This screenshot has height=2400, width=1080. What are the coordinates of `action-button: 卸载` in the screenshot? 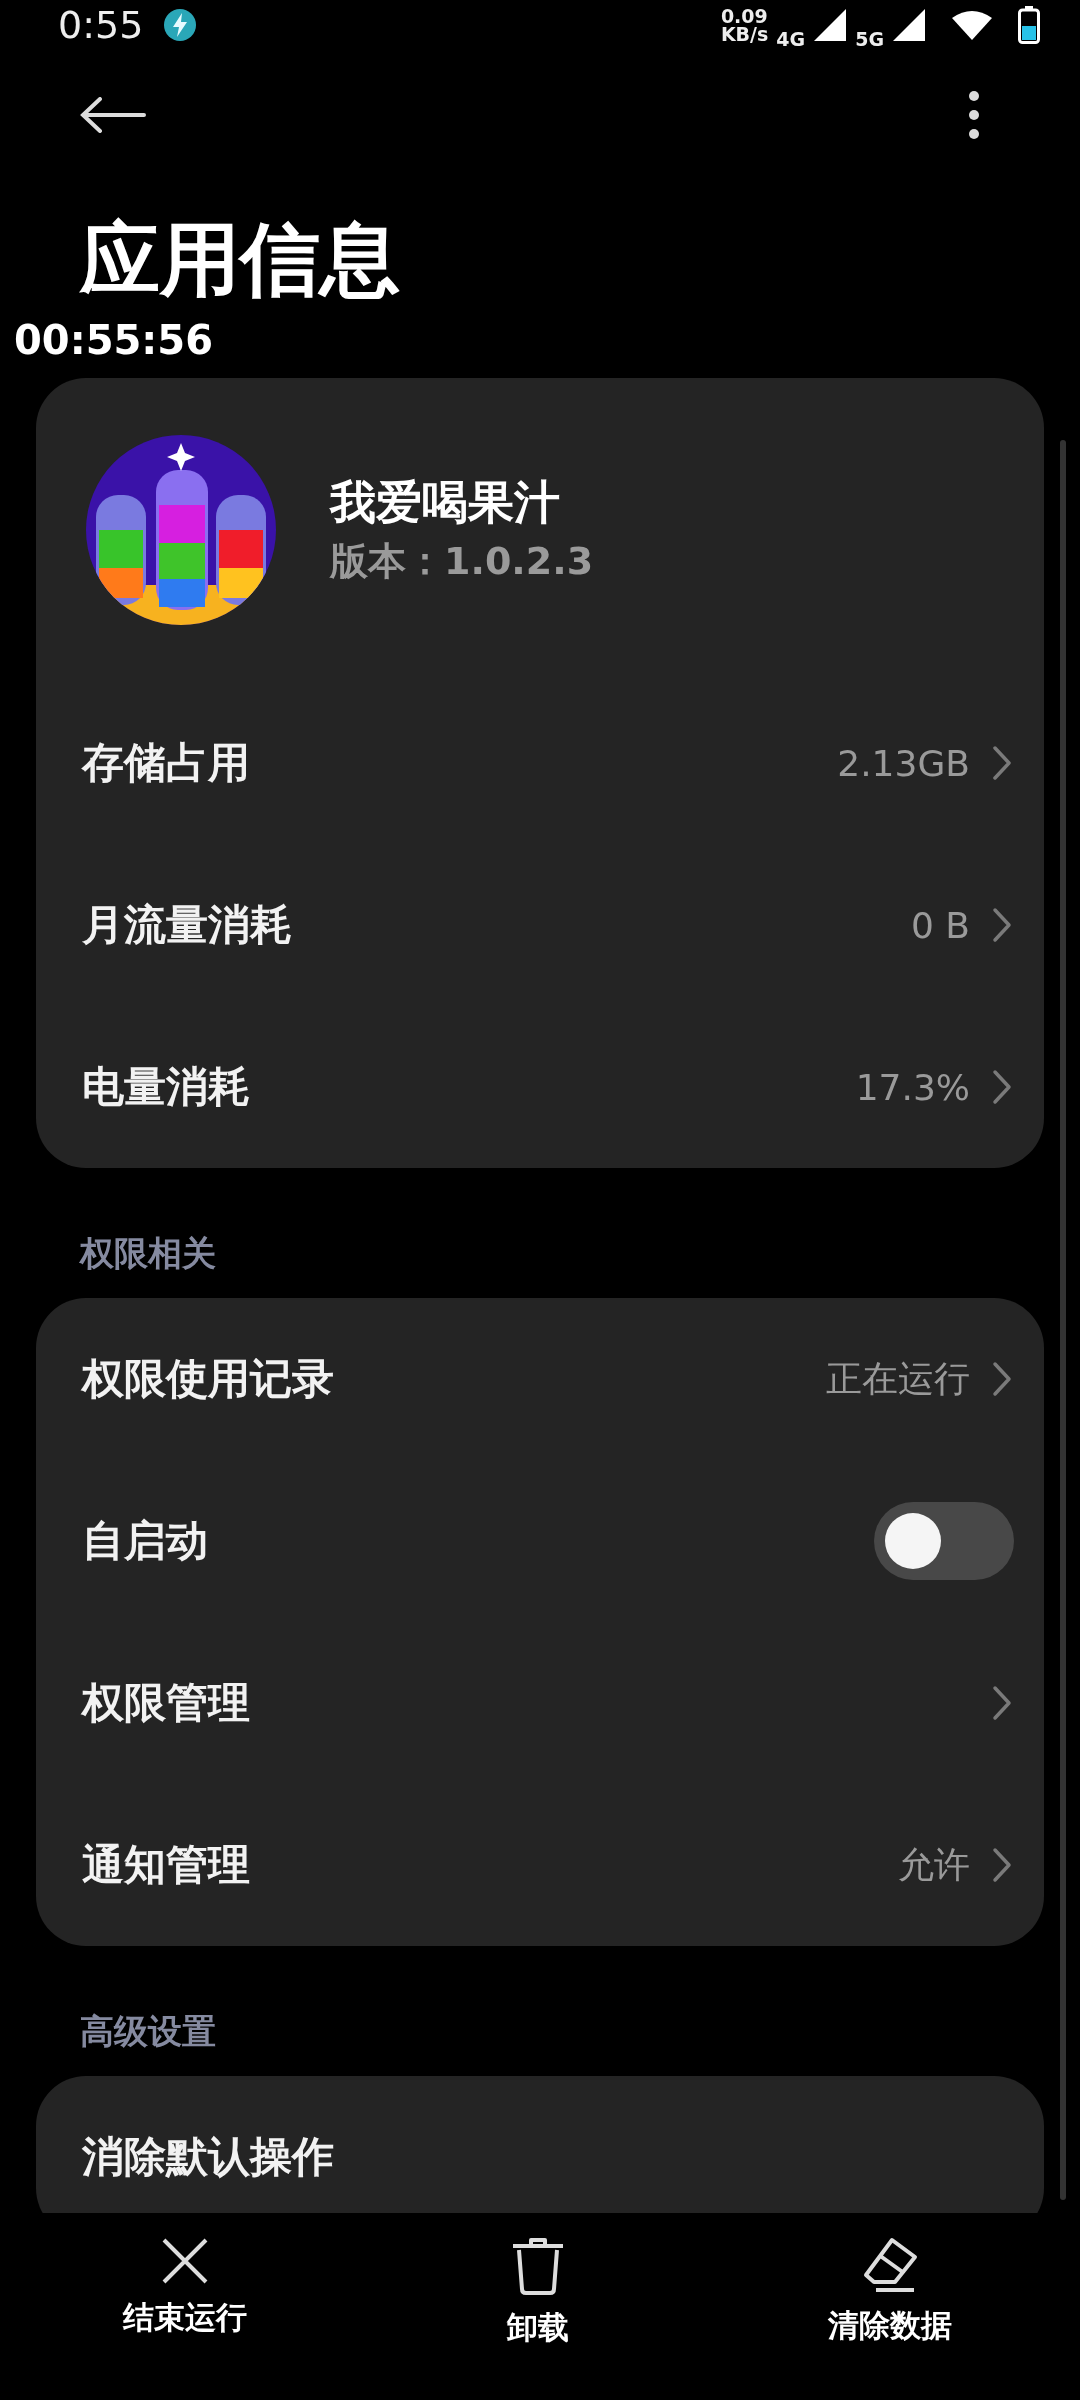 It's located at (537, 2306).